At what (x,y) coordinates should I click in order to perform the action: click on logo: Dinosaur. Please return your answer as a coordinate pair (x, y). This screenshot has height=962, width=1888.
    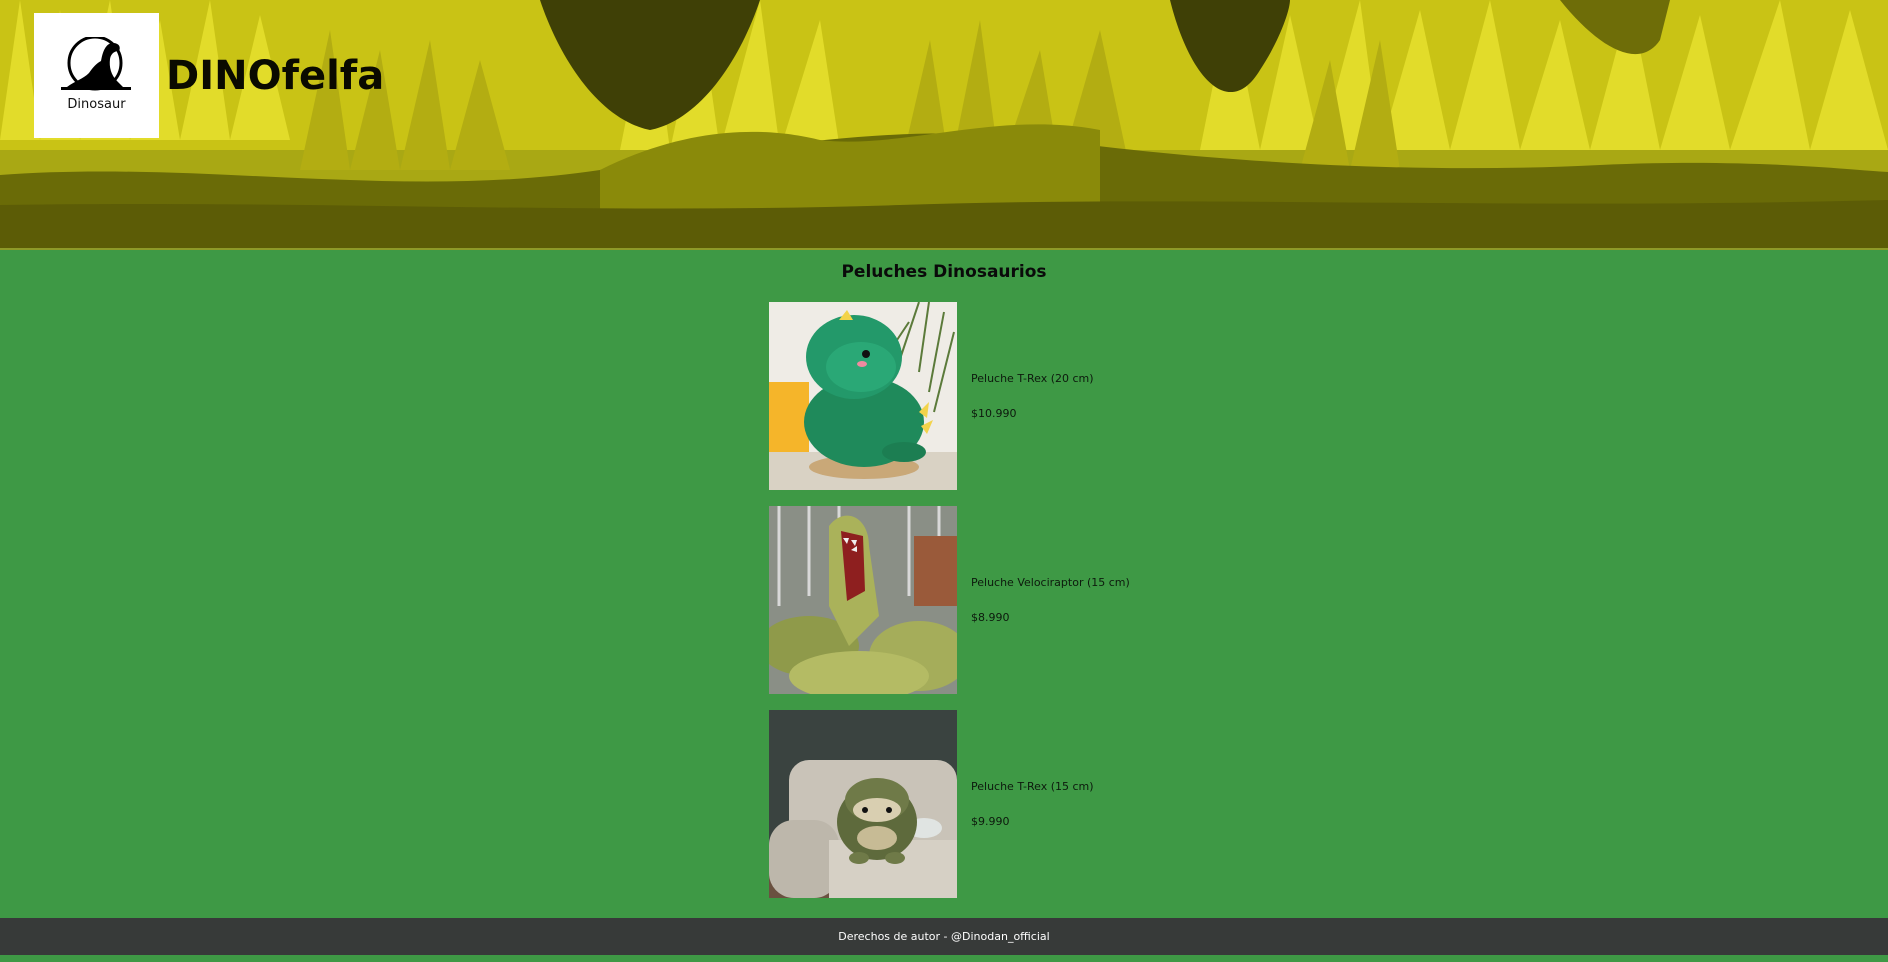
    Looking at the image, I should click on (96, 75).